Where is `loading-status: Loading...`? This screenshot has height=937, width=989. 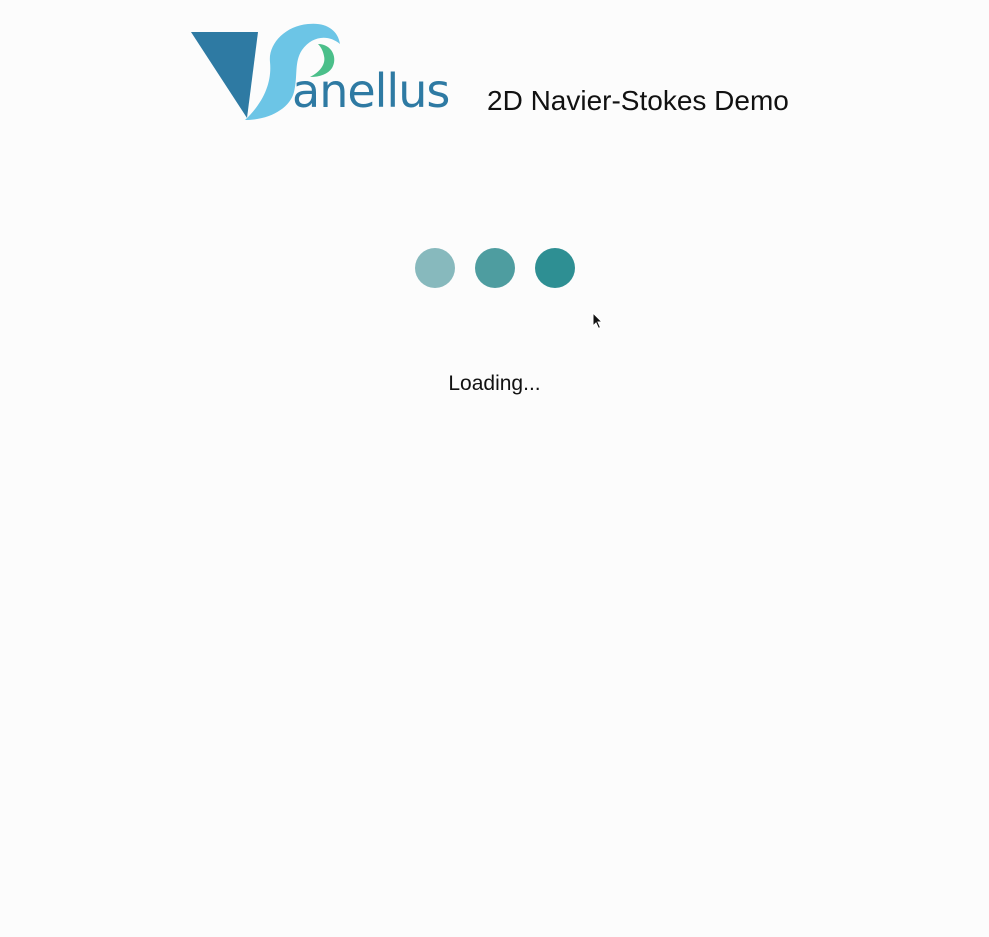
loading-status: Loading... is located at coordinates (494, 383).